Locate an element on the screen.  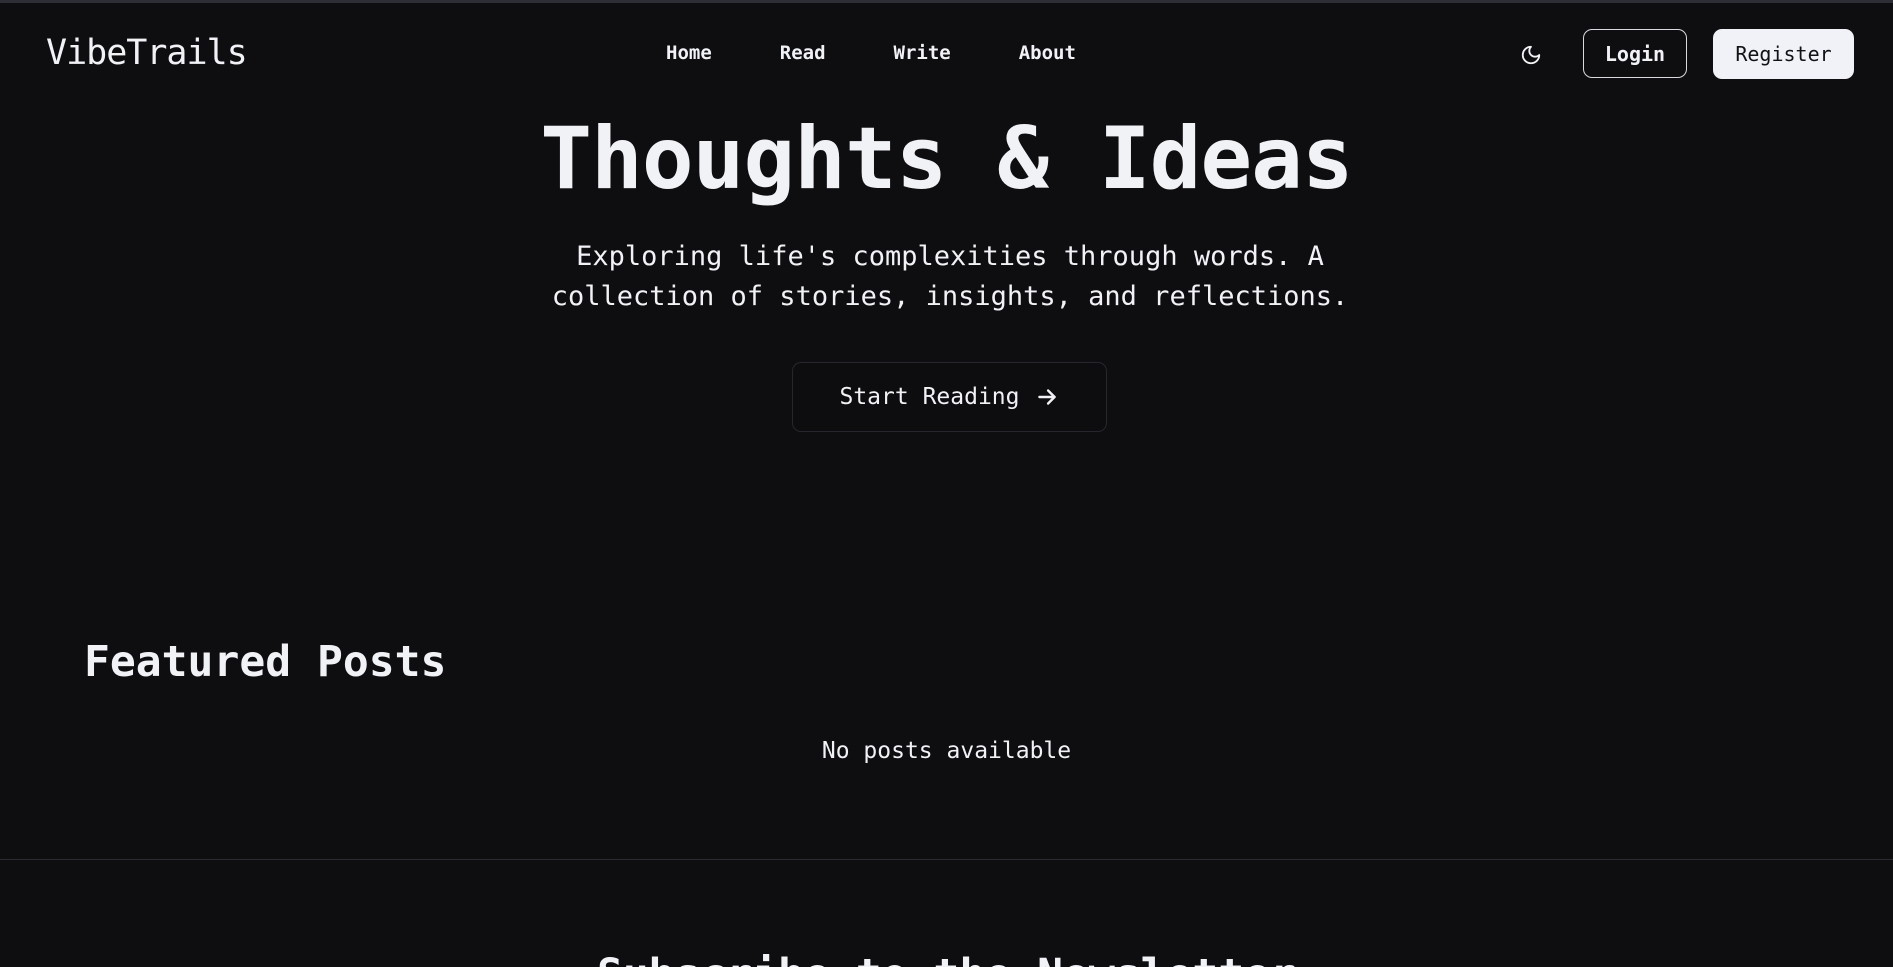
start-reading-label: Start Reading is located at coordinates (929, 397).